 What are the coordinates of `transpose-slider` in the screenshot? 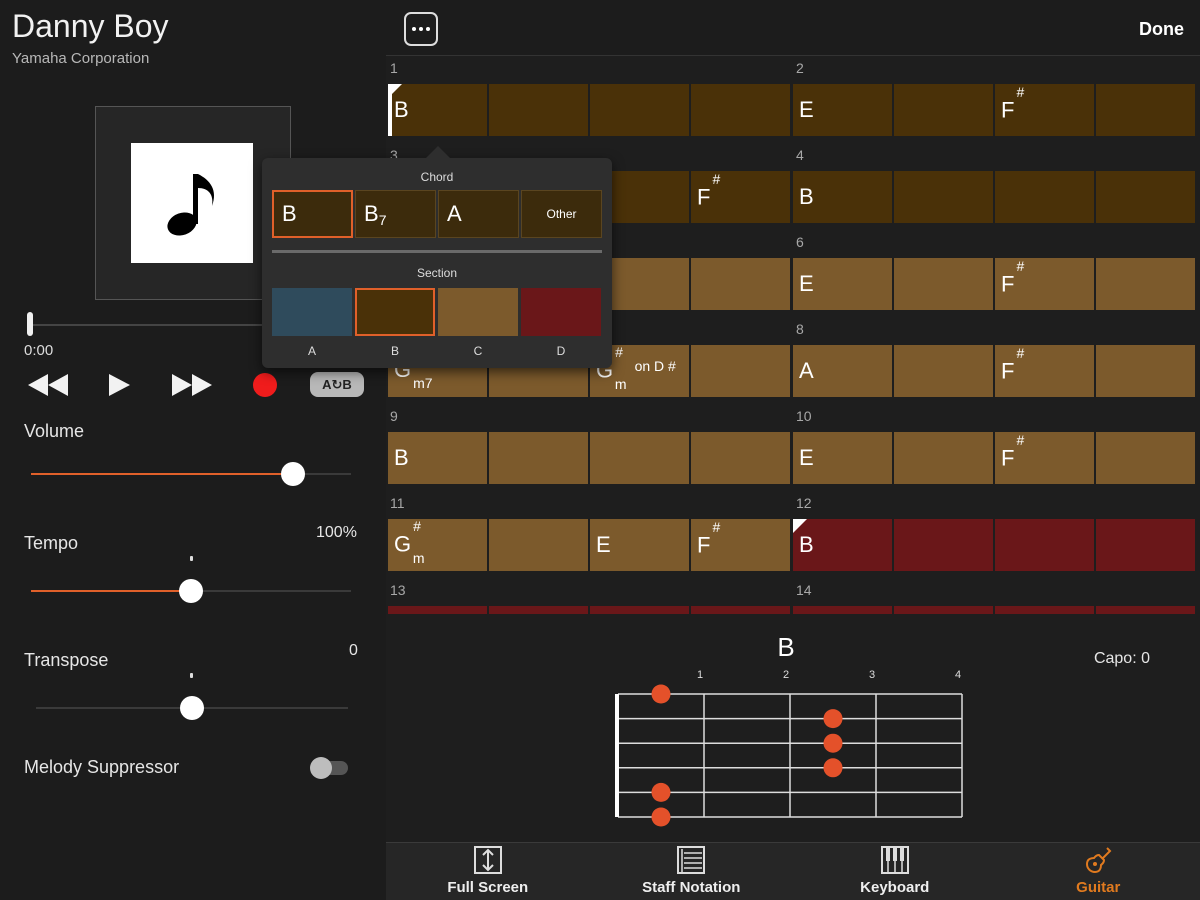 It's located at (192, 708).